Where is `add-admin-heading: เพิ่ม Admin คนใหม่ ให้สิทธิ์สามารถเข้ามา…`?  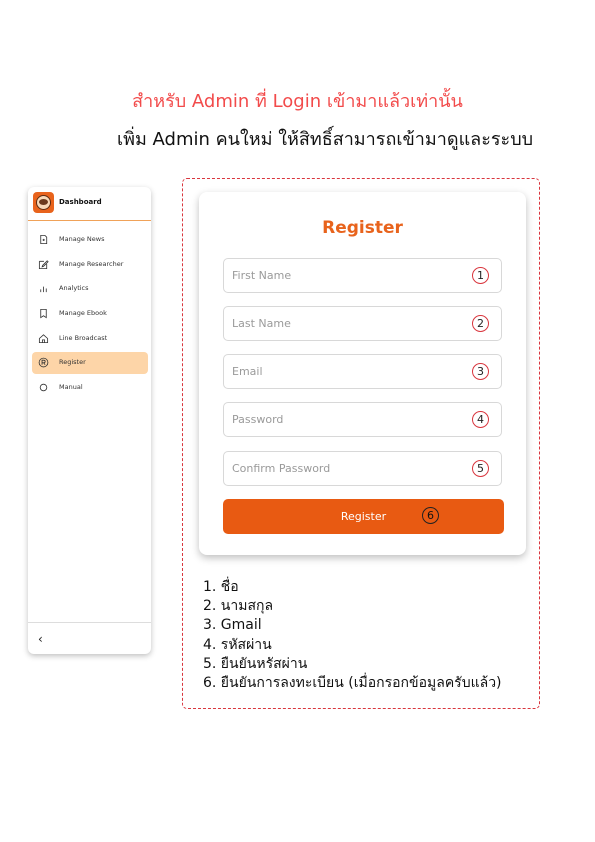 add-admin-heading: เพิ่ม Admin คนใหม่ ให้สิทธิ์สามารถเข้ามา… is located at coordinates (325, 139).